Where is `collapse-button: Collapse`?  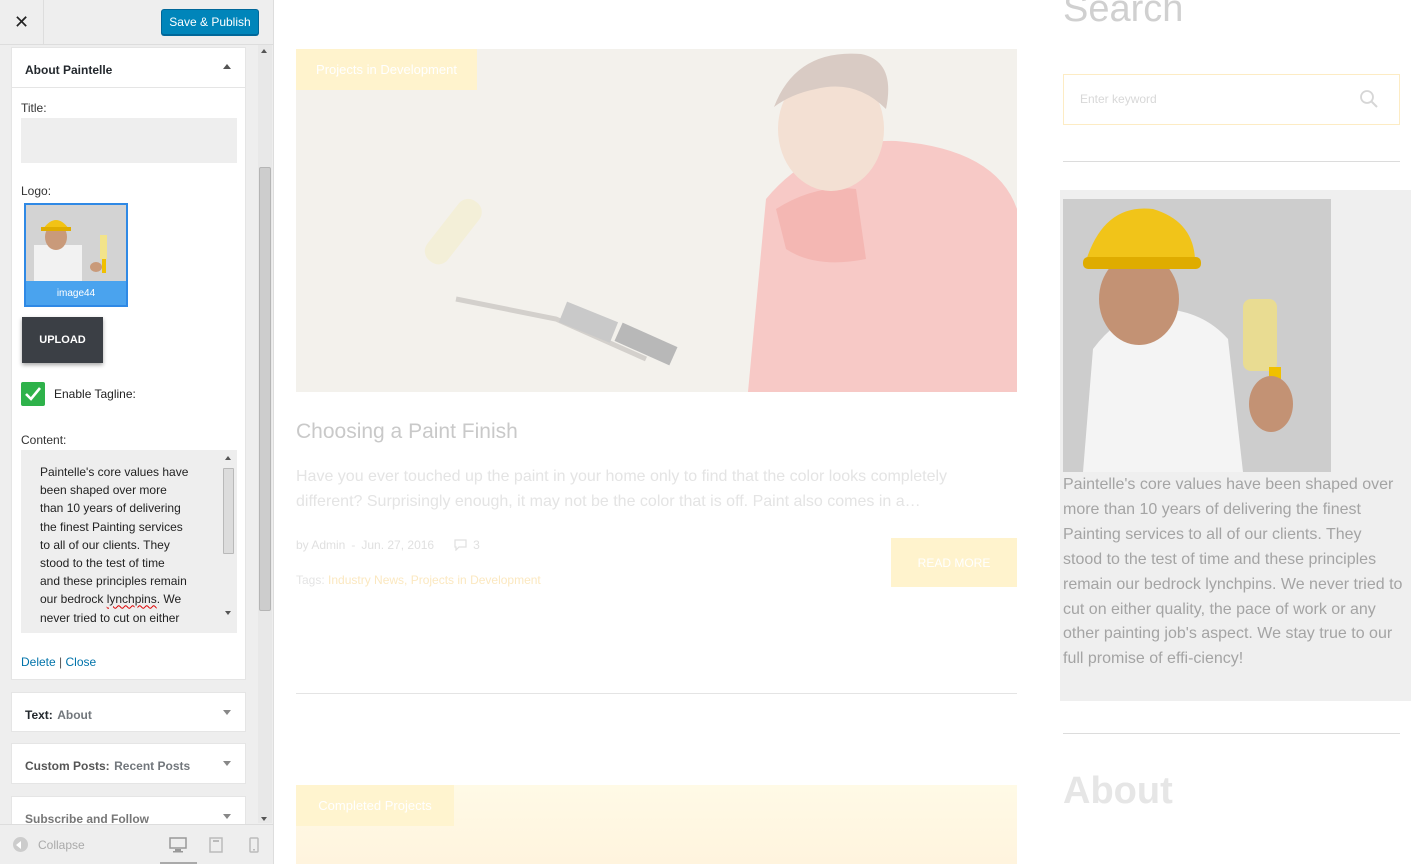
collapse-button: Collapse is located at coordinates (49, 844).